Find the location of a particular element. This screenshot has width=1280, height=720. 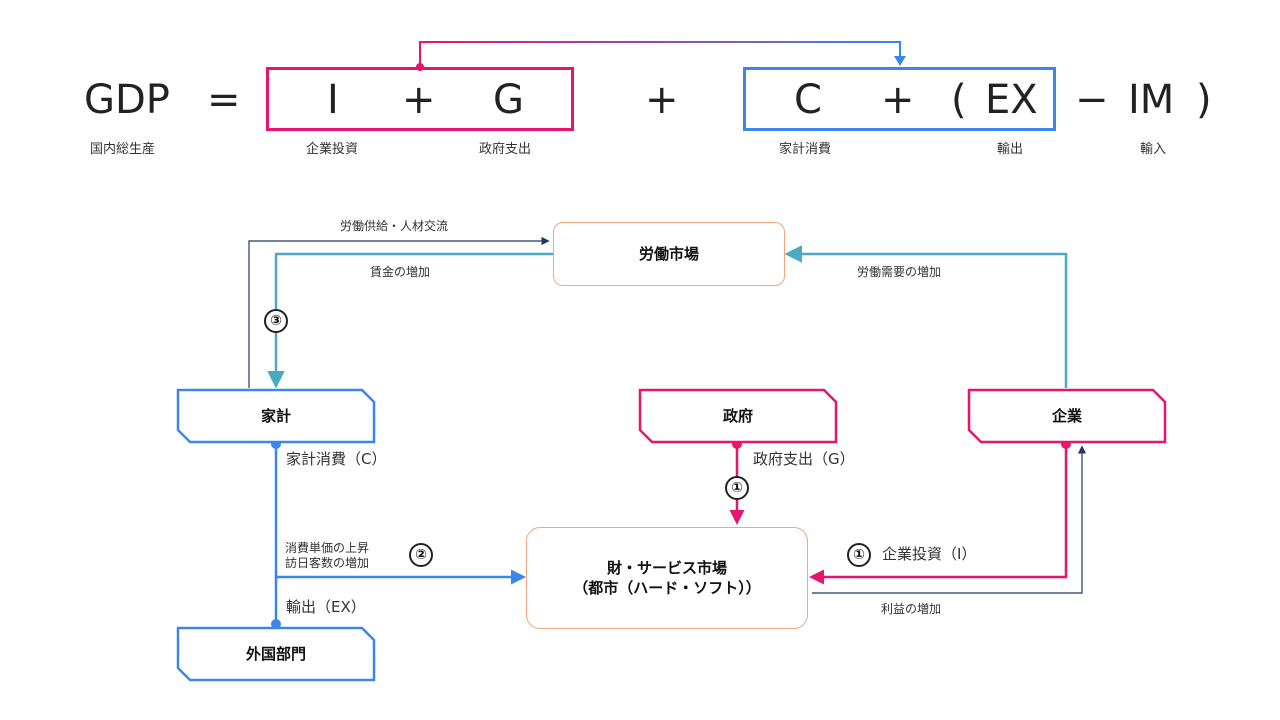

labor-supply-label: 労働供給・人材交流 is located at coordinates (394, 226).